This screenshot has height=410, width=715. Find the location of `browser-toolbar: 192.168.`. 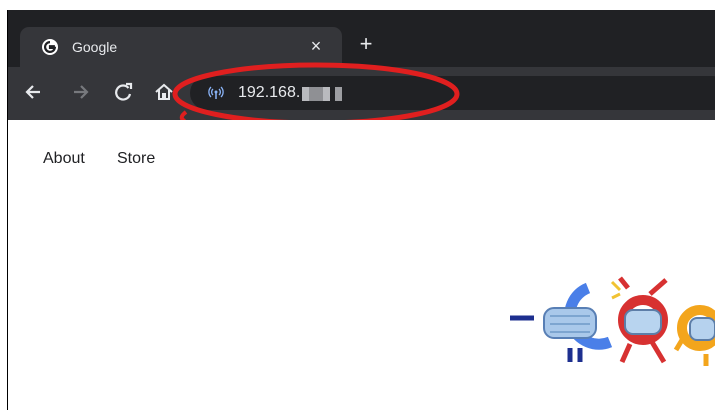

browser-toolbar: 192.168. is located at coordinates (361, 93).